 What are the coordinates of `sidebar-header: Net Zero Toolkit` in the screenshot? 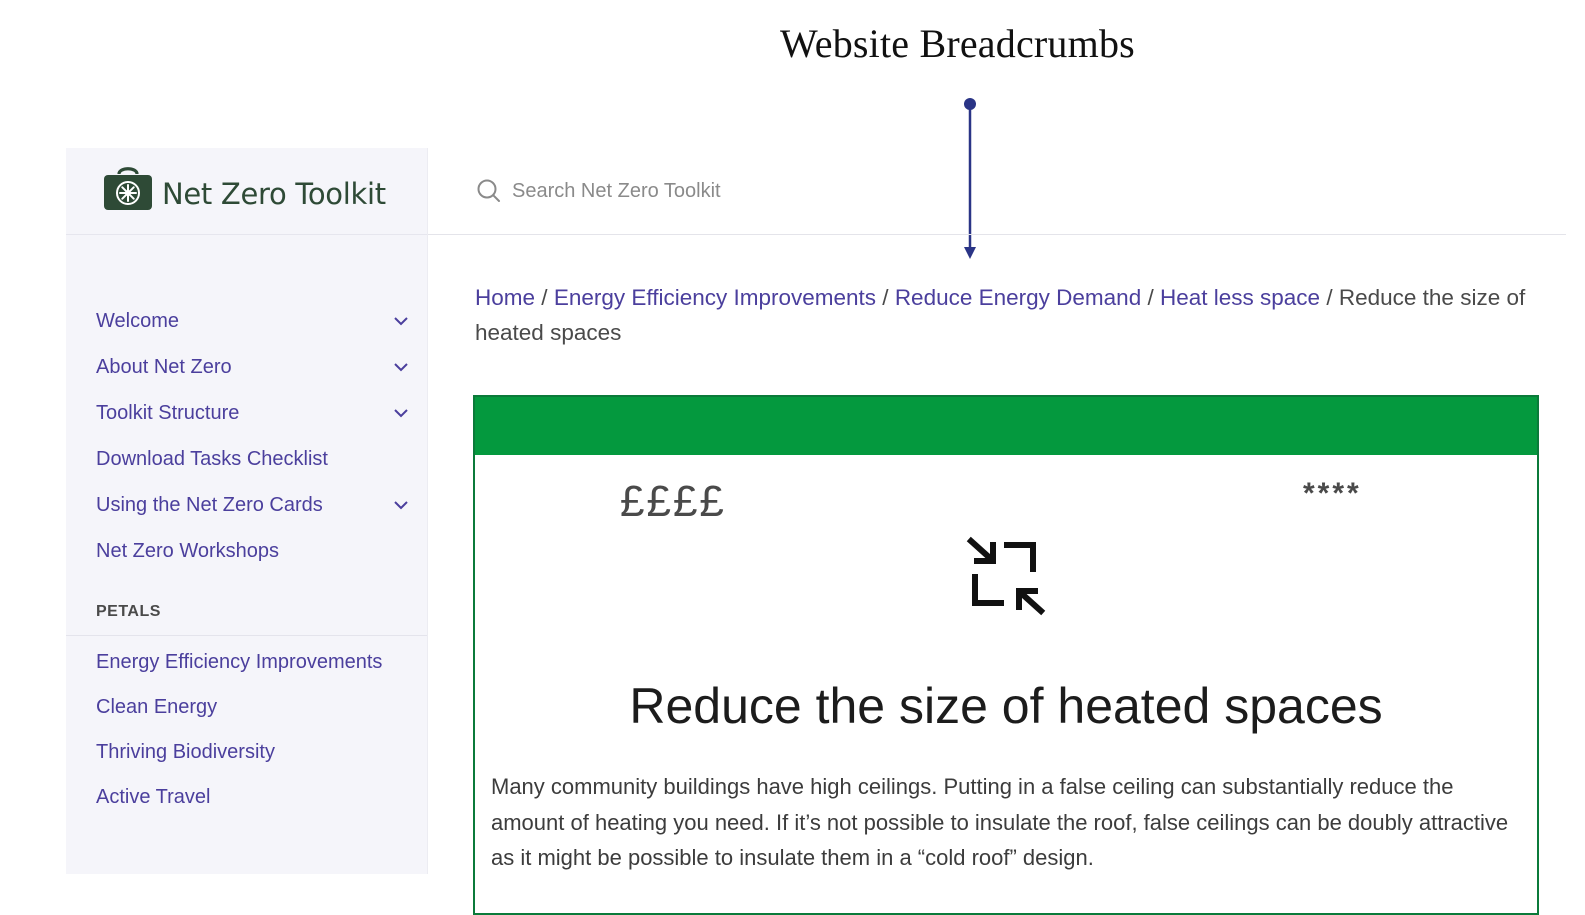 It's located at (246, 191).